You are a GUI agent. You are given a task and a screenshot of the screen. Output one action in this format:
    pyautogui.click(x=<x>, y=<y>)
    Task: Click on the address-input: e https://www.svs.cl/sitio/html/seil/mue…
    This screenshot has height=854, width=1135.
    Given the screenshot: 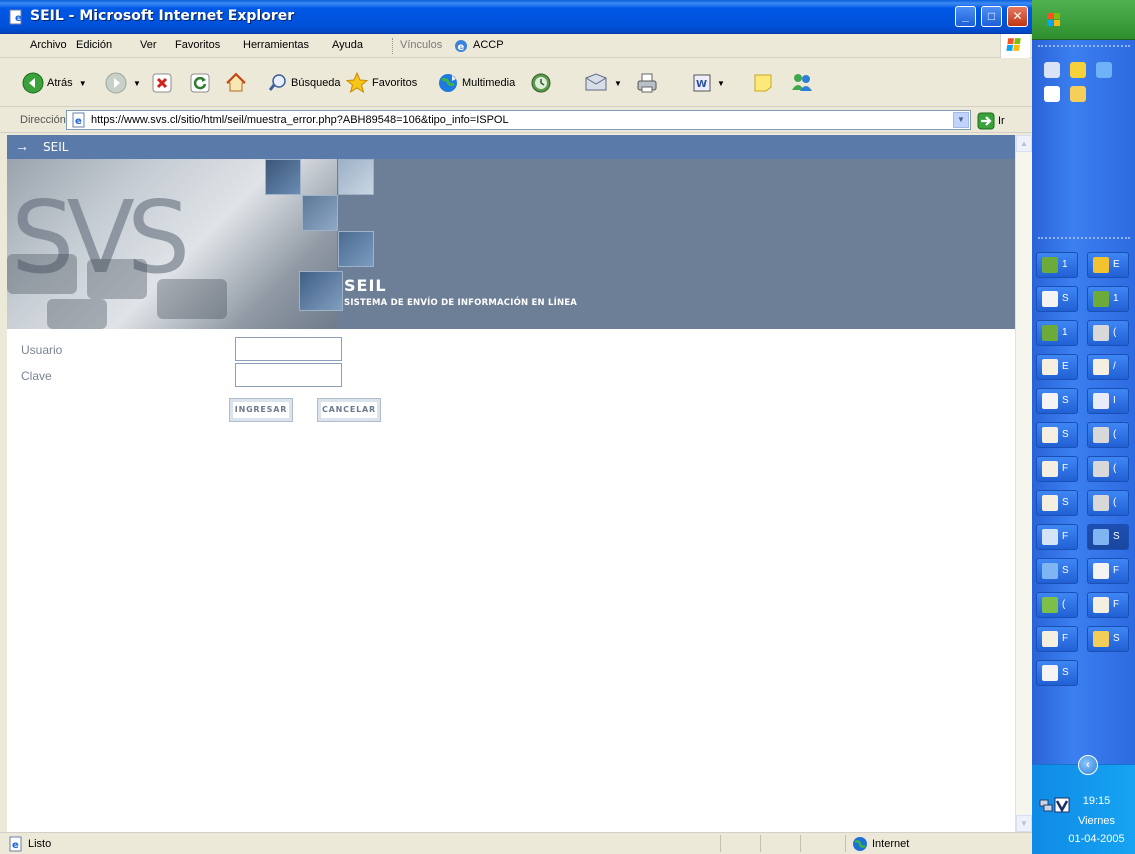 What is the action you would take?
    pyautogui.click(x=518, y=120)
    